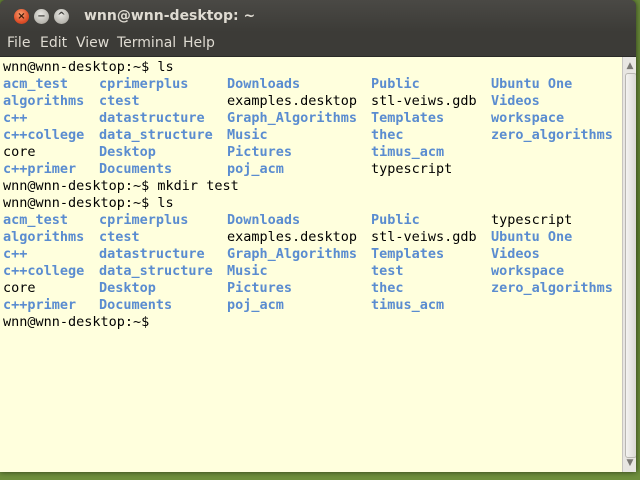 This screenshot has width=640, height=480. Describe the element at coordinates (76, 322) in the screenshot. I see `prompt-line: wnn@wnn-desktop:~$` at that location.